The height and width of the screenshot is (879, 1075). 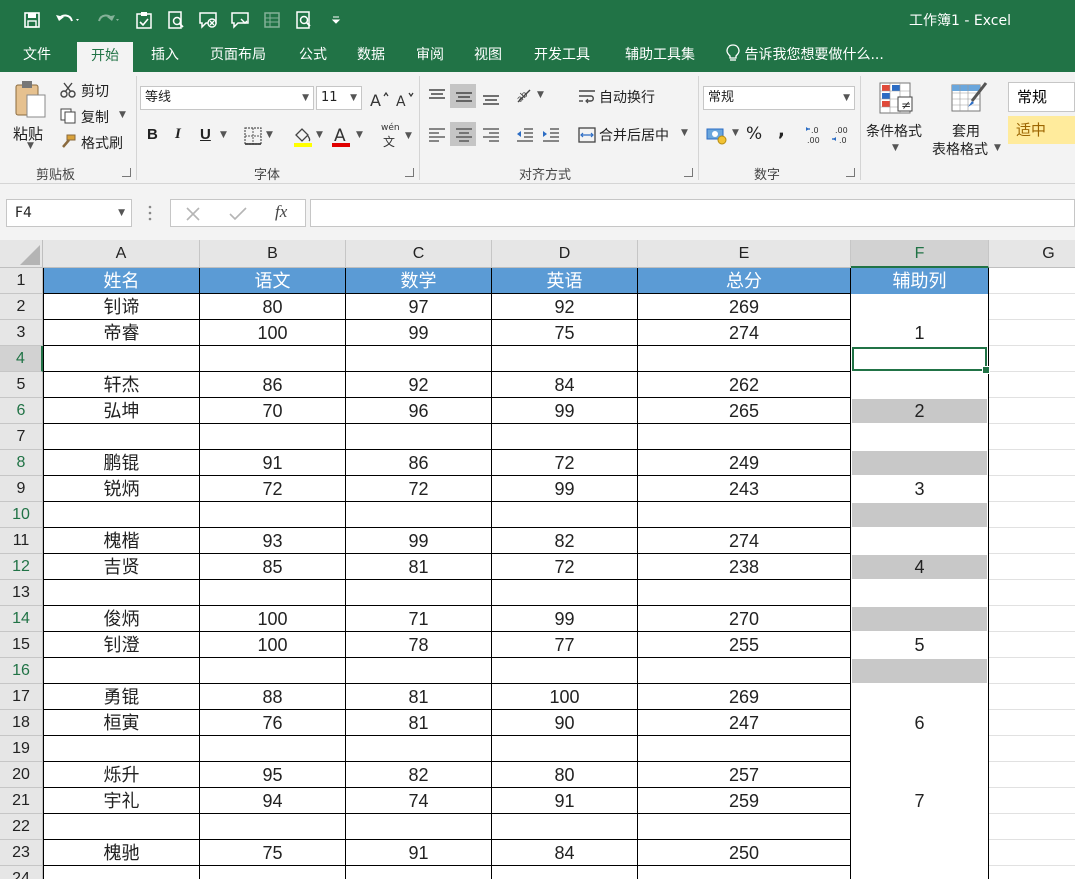 What do you see at coordinates (121, 254) in the screenshot?
I see `column-header-a: A` at bounding box center [121, 254].